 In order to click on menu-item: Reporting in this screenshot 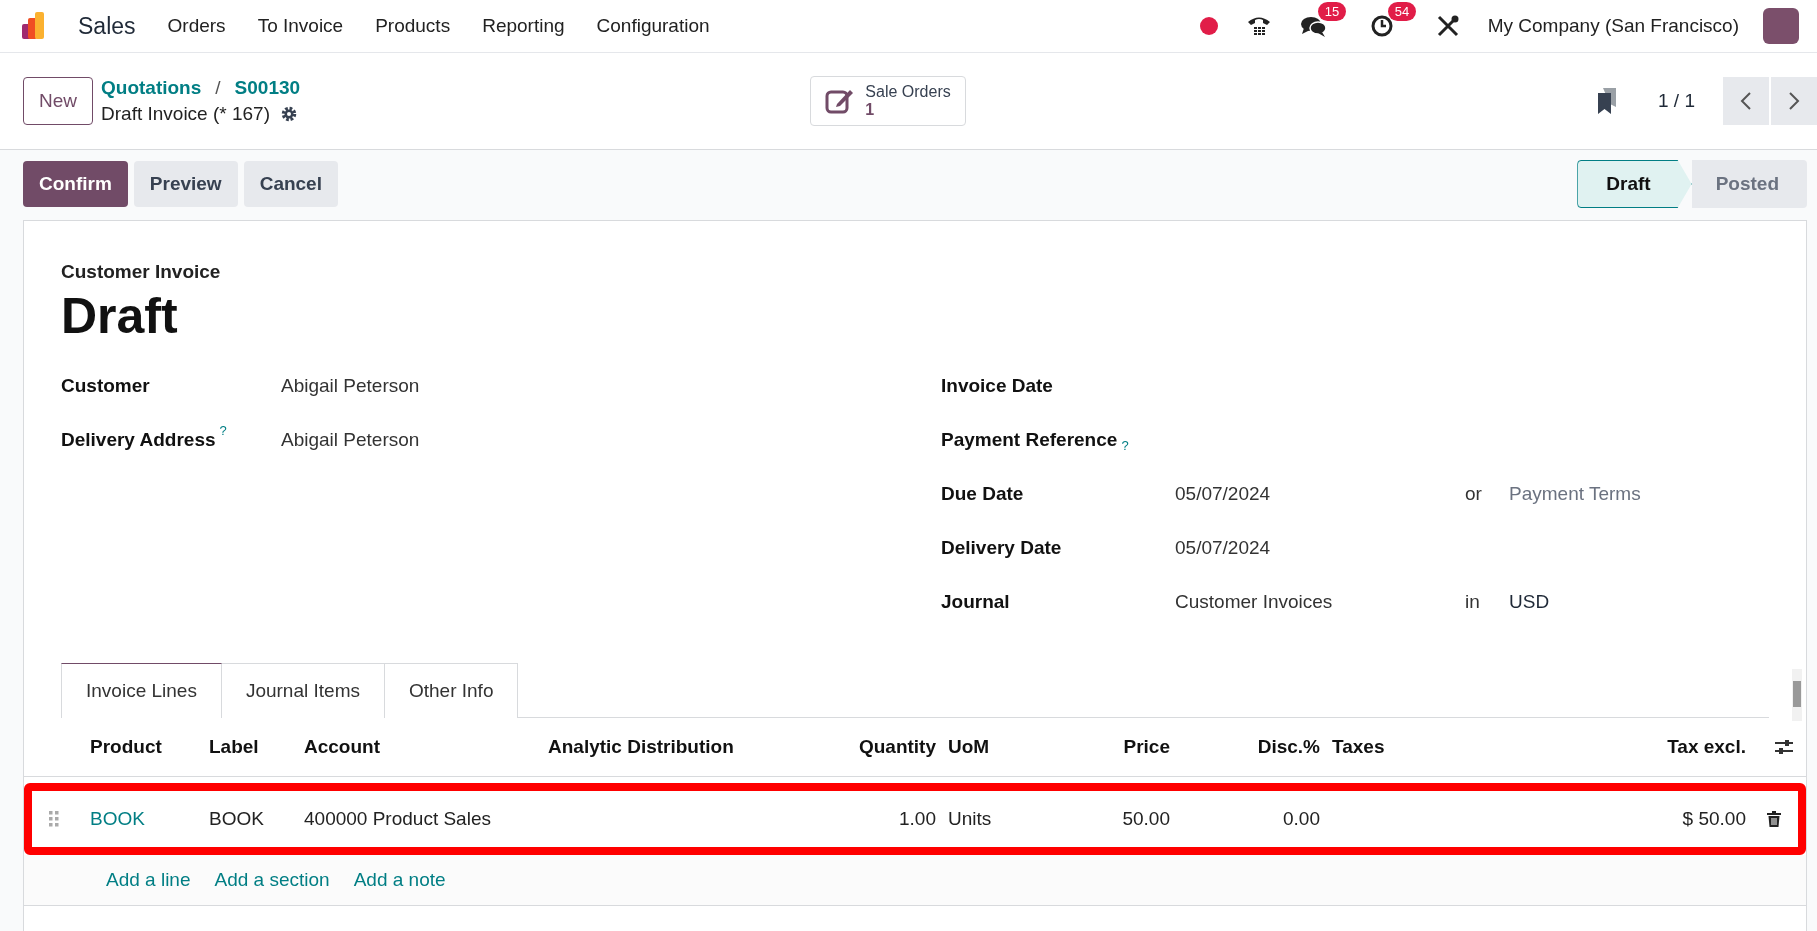, I will do `click(523, 26)`.